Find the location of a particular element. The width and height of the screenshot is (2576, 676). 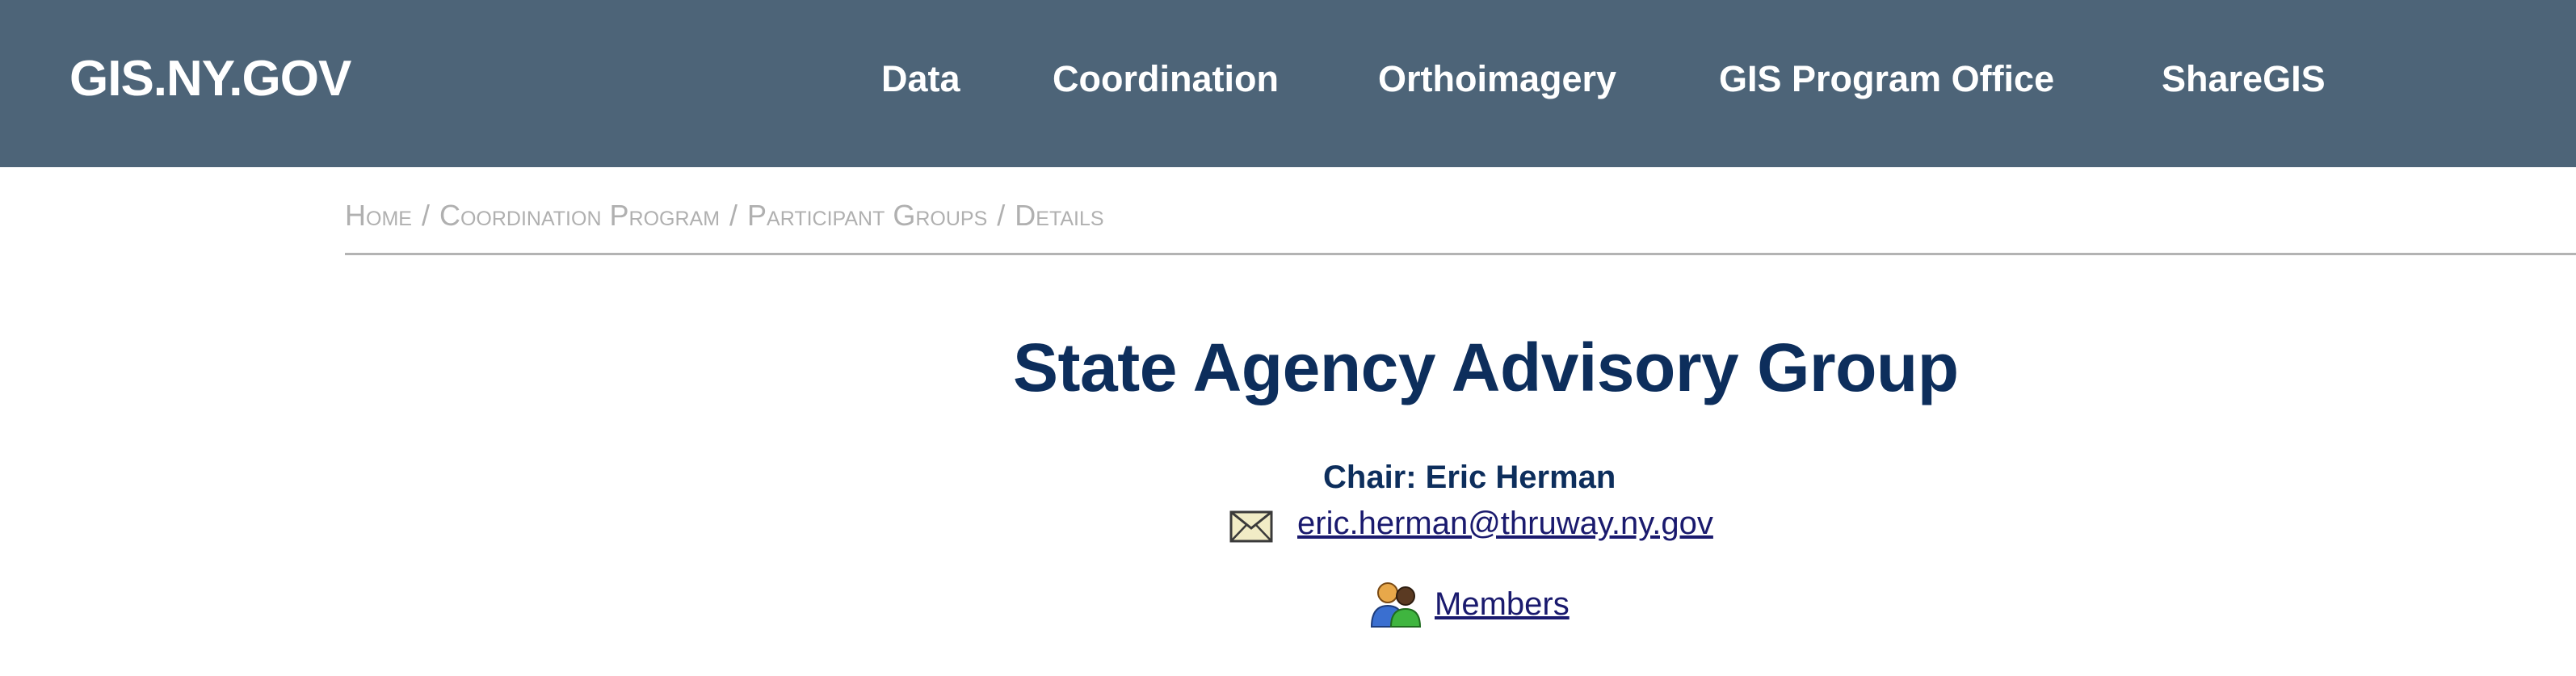

chair-label: Chair: Eric Herman is located at coordinates (1469, 477).